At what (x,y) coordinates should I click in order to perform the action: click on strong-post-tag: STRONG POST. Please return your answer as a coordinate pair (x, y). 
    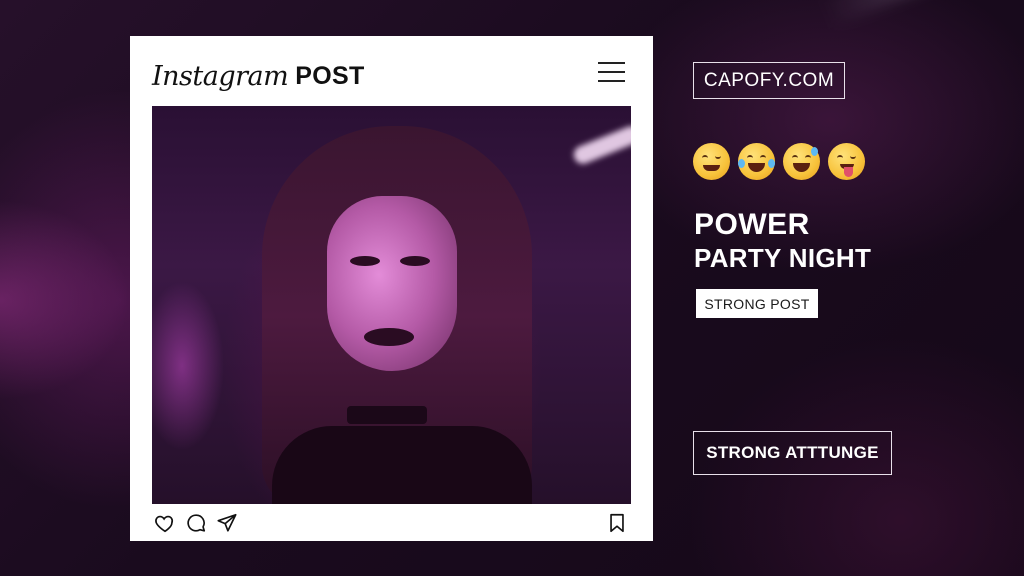
    Looking at the image, I should click on (757, 303).